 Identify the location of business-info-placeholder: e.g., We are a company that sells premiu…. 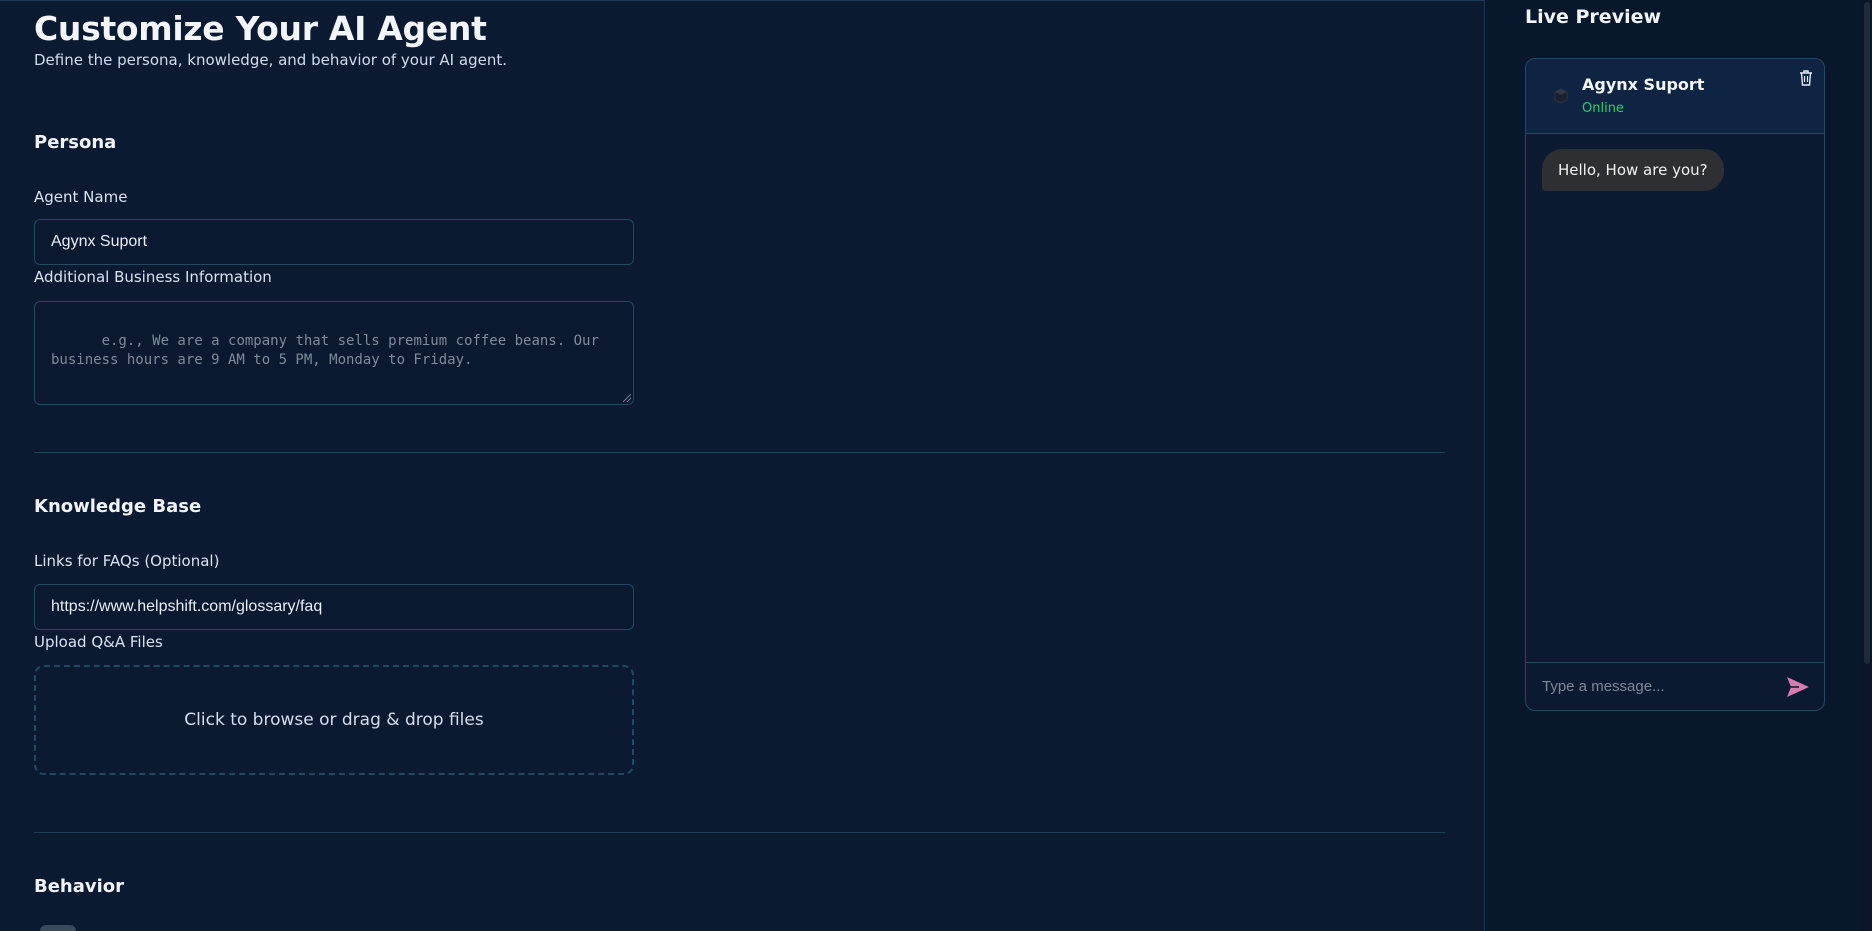
(325, 350).